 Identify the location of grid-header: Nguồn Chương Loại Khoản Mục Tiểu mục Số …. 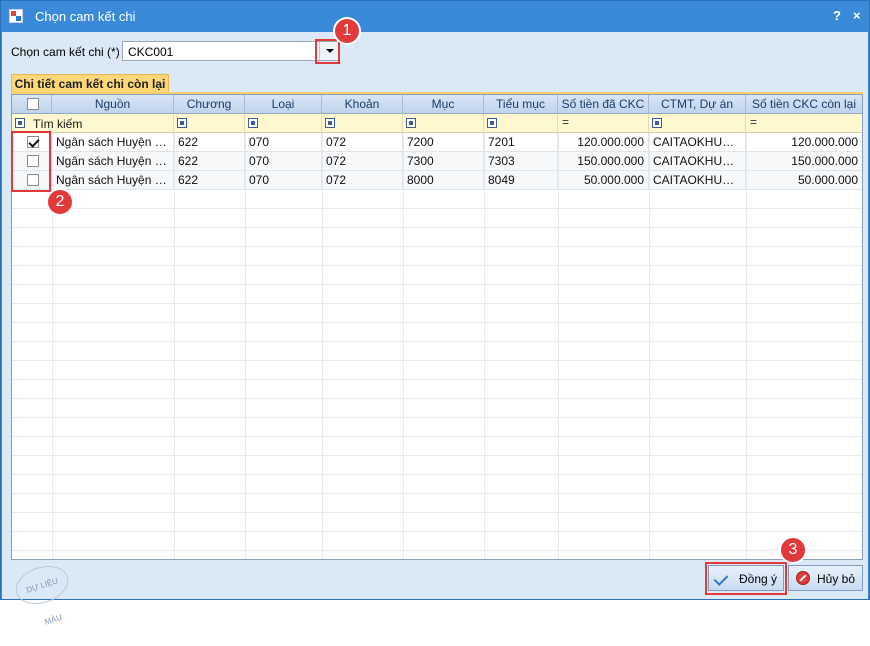
(437, 104).